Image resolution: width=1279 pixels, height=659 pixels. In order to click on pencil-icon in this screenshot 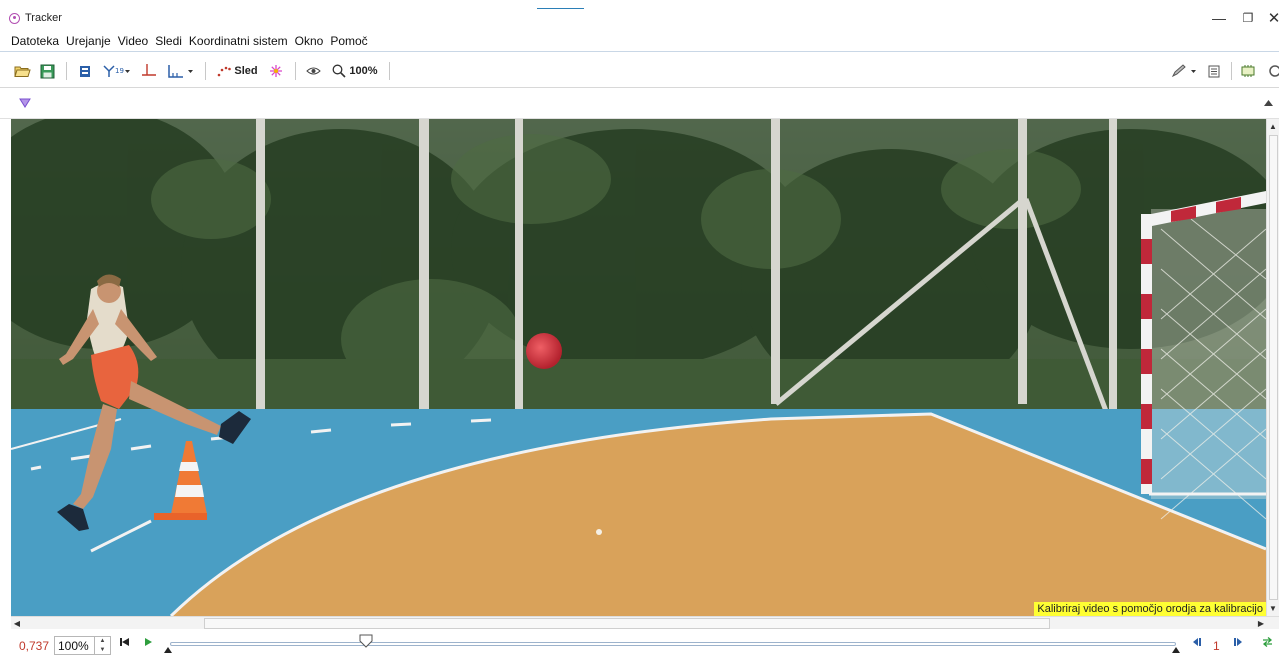, I will do `click(1183, 71)`.